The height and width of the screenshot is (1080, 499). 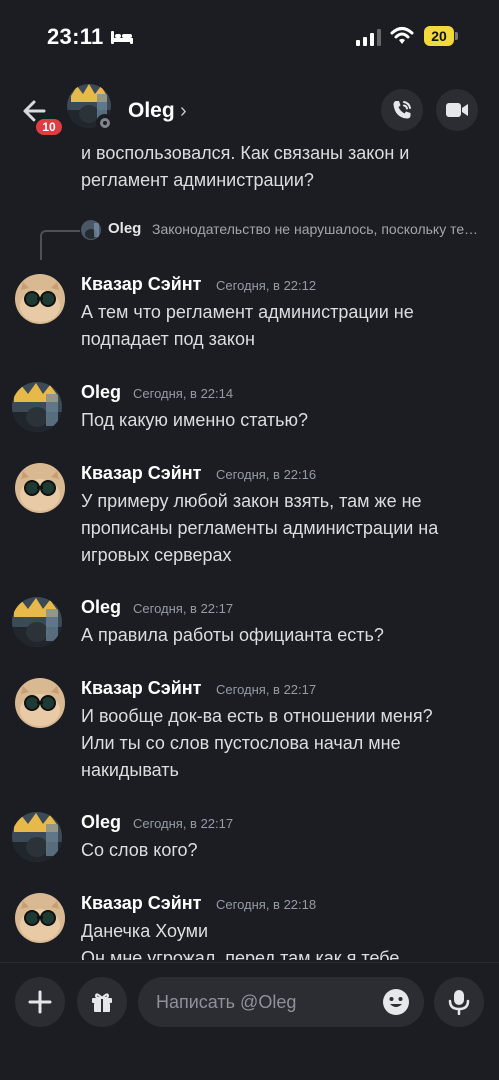 I want to click on reply-author: Oleg, so click(x=125, y=228).